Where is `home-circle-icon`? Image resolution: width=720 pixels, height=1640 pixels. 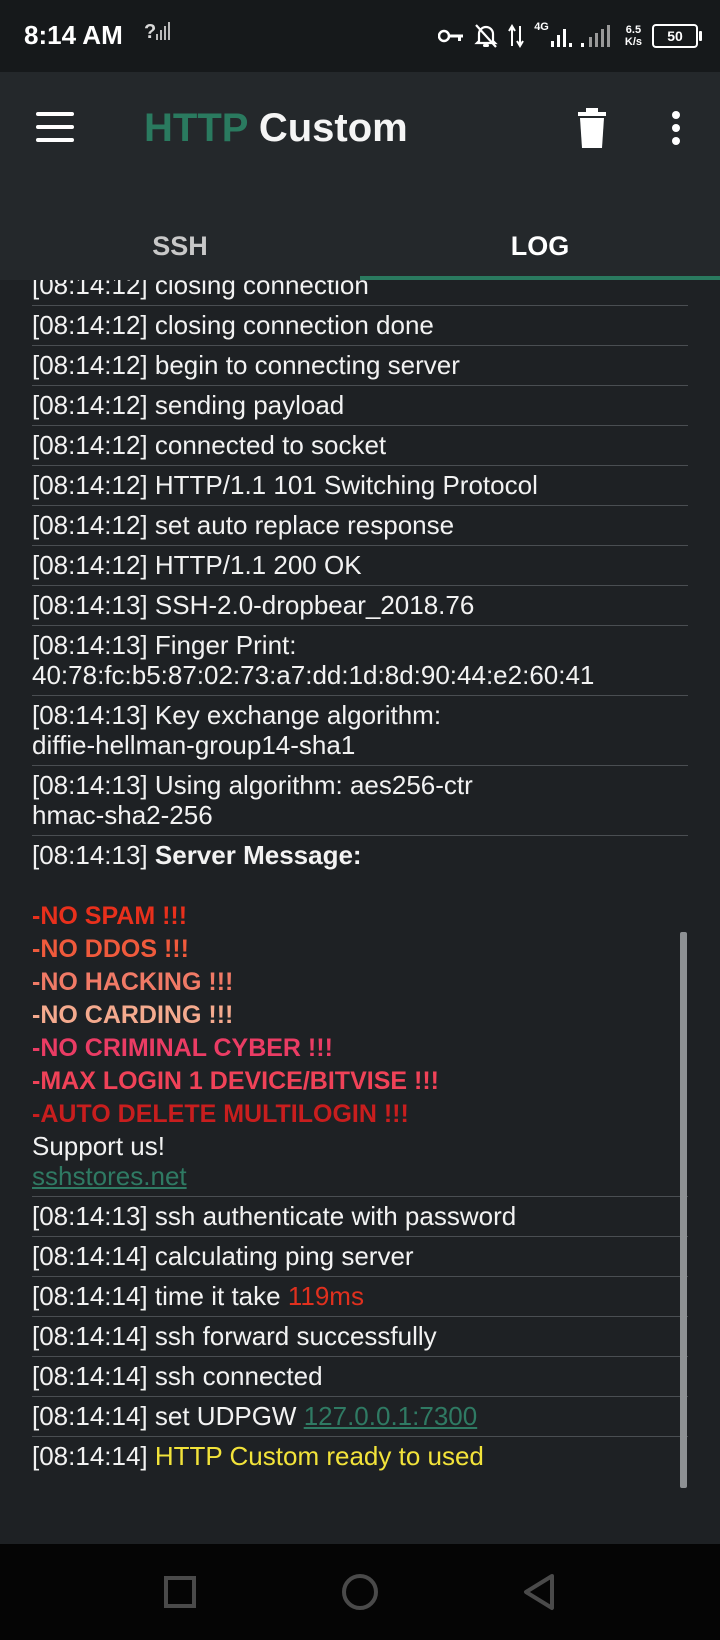 home-circle-icon is located at coordinates (360, 1592).